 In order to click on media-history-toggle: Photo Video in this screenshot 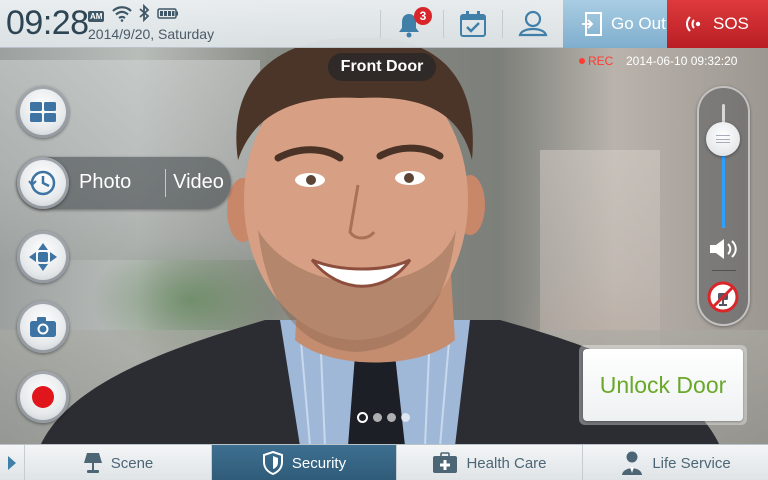, I will do `click(124, 183)`.